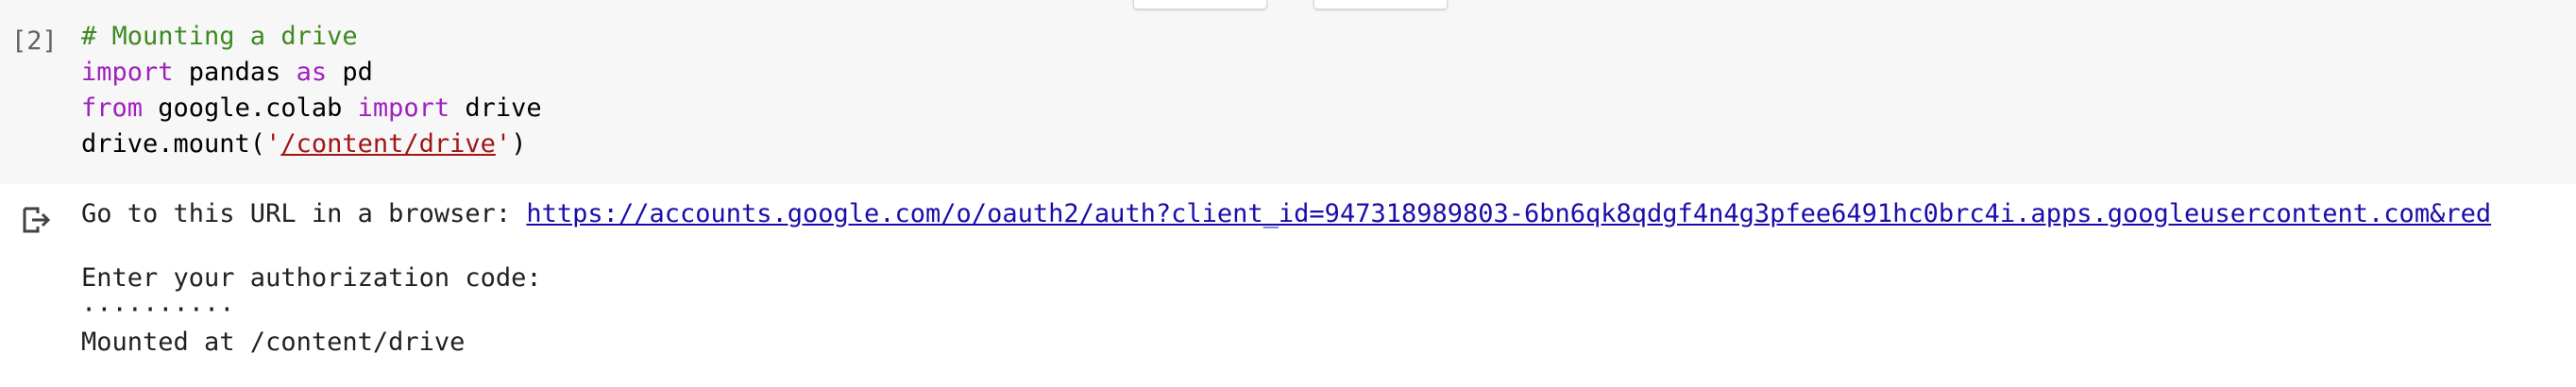 The height and width of the screenshot is (387, 2576). What do you see at coordinates (311, 278) in the screenshot?
I see `auth-code-prompt: Enter your authorization code:` at bounding box center [311, 278].